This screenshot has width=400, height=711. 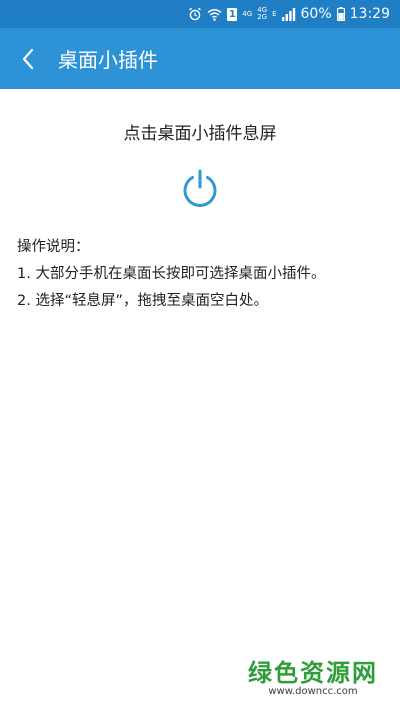 I want to click on e-icon: E, so click(x=274, y=13).